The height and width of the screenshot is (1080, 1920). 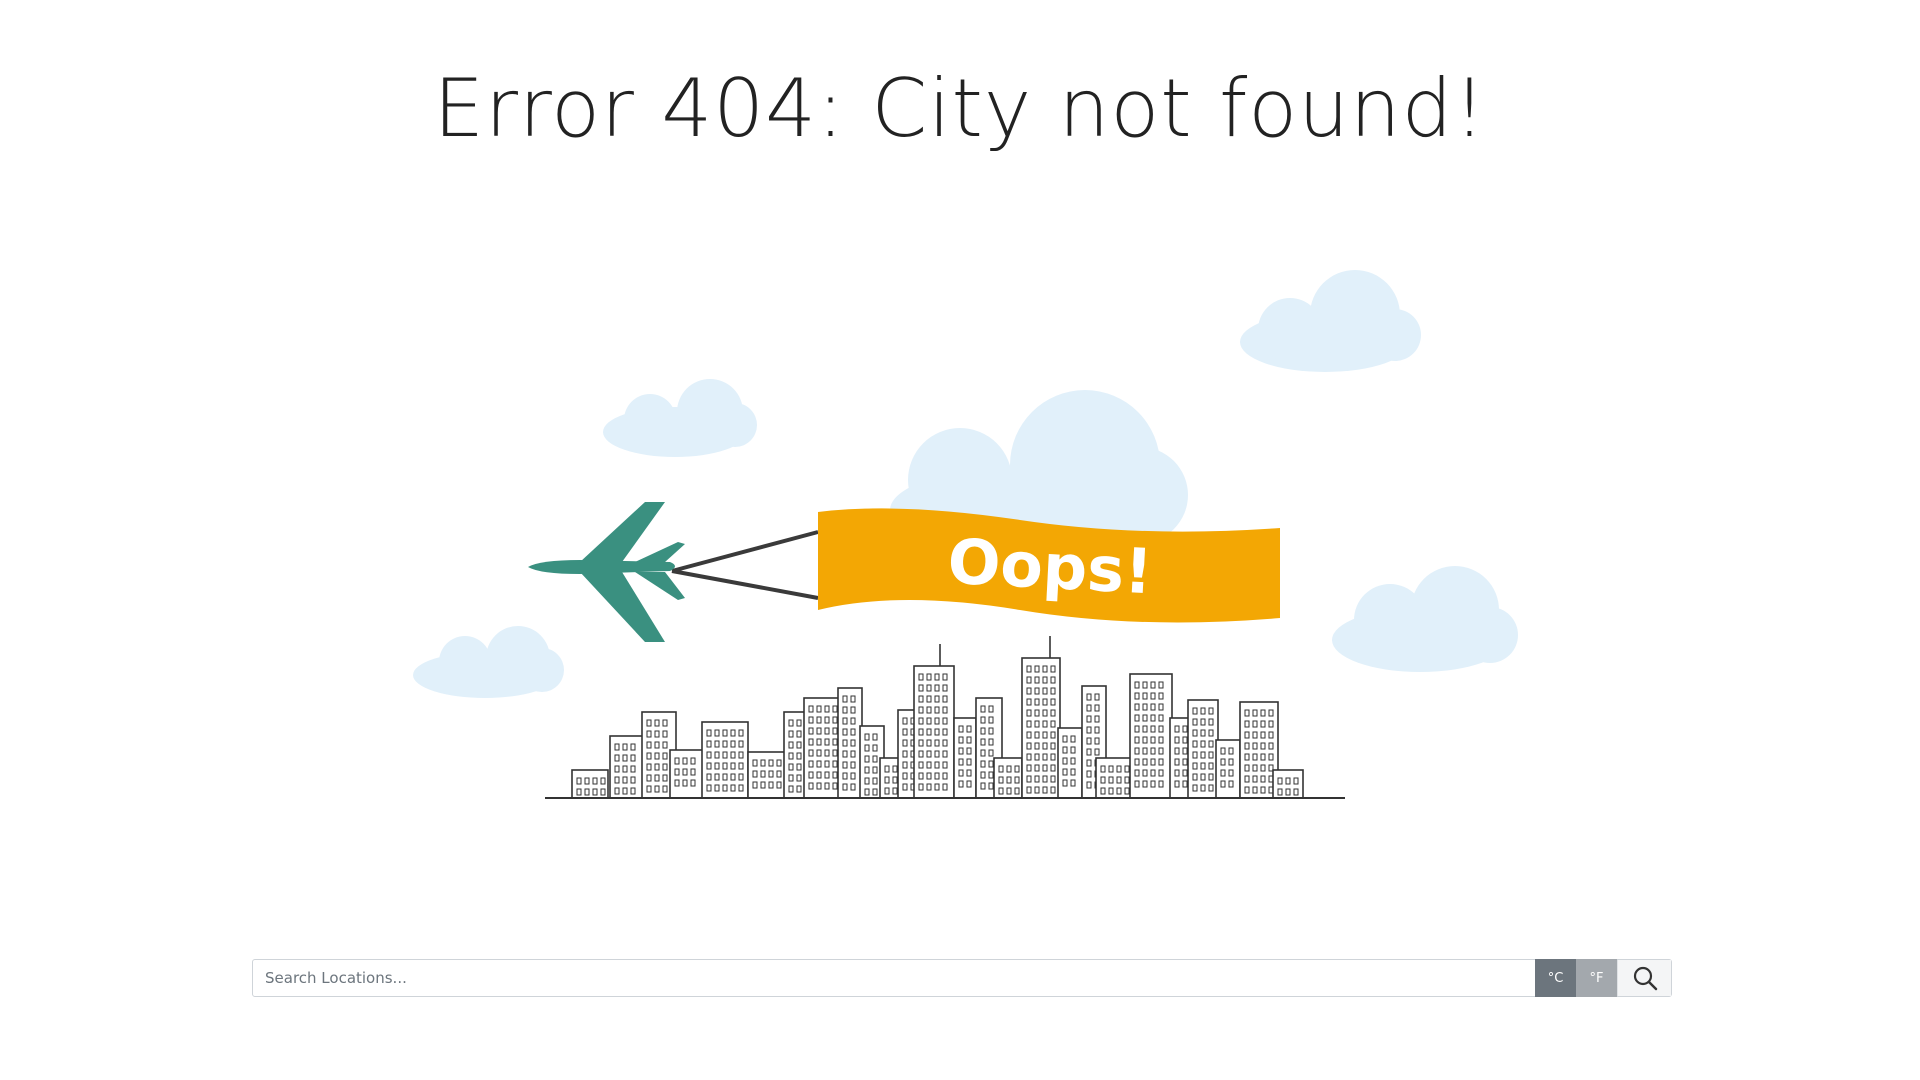 What do you see at coordinates (1644, 978) in the screenshot?
I see `search-button` at bounding box center [1644, 978].